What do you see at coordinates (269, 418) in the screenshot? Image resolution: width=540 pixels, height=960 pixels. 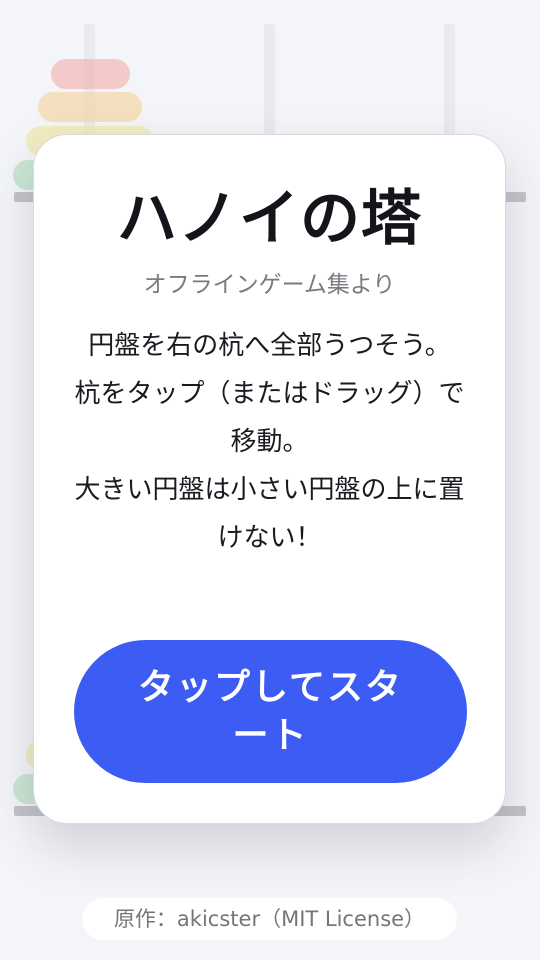 I see `rule-line: 杭をタップ（またはドラッグ）で移動。` at bounding box center [269, 418].